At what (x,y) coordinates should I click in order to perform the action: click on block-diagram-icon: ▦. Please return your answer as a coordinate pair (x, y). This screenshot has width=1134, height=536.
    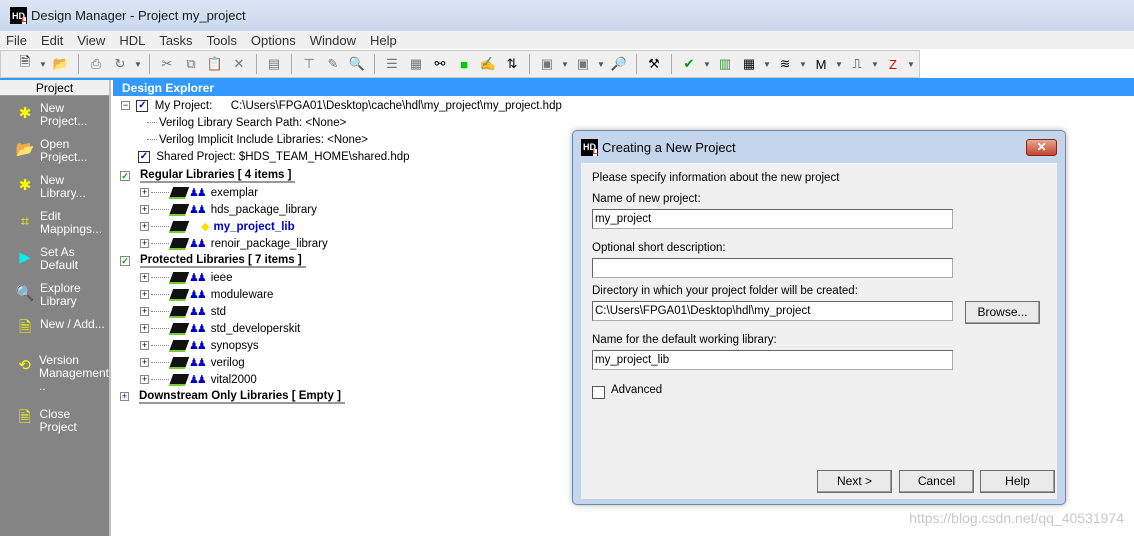
    Looking at the image, I should click on (749, 64).